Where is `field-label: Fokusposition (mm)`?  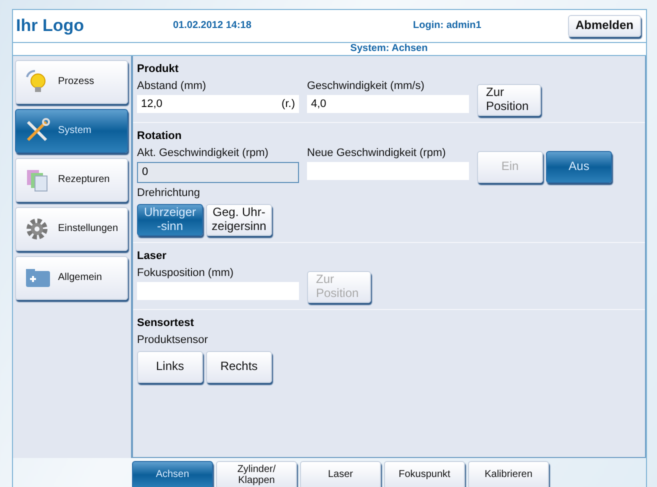
field-label: Fokusposition (mm) is located at coordinates (186, 273).